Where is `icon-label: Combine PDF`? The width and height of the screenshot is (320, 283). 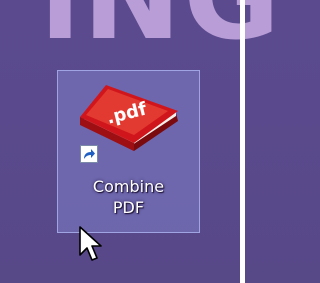 icon-label: Combine PDF is located at coordinates (128, 197).